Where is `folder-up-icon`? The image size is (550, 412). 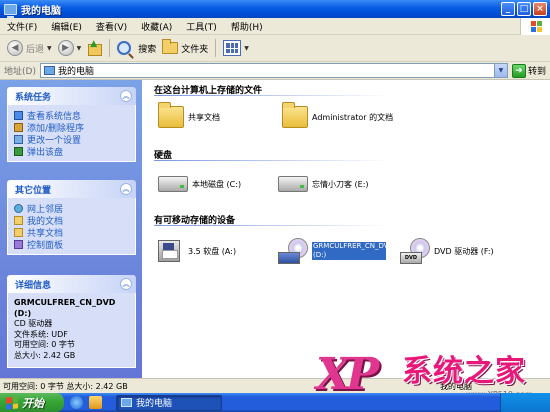 folder-up-icon is located at coordinates (95, 47).